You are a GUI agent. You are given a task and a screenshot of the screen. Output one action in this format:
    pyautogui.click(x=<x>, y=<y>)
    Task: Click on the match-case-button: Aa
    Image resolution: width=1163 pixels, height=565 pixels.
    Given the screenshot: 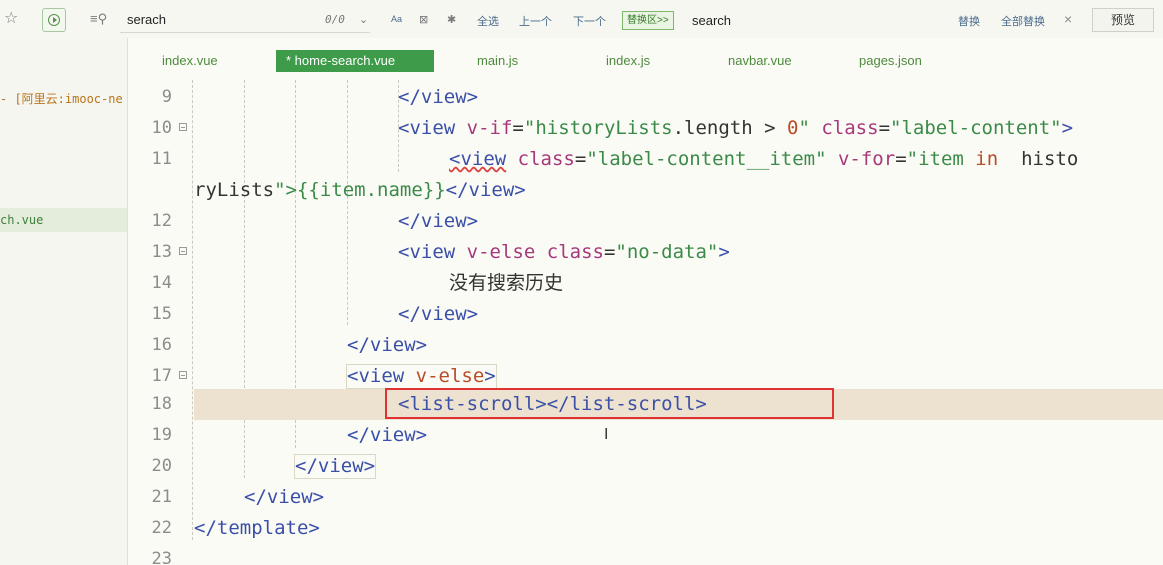 What is the action you would take?
    pyautogui.click(x=396, y=19)
    